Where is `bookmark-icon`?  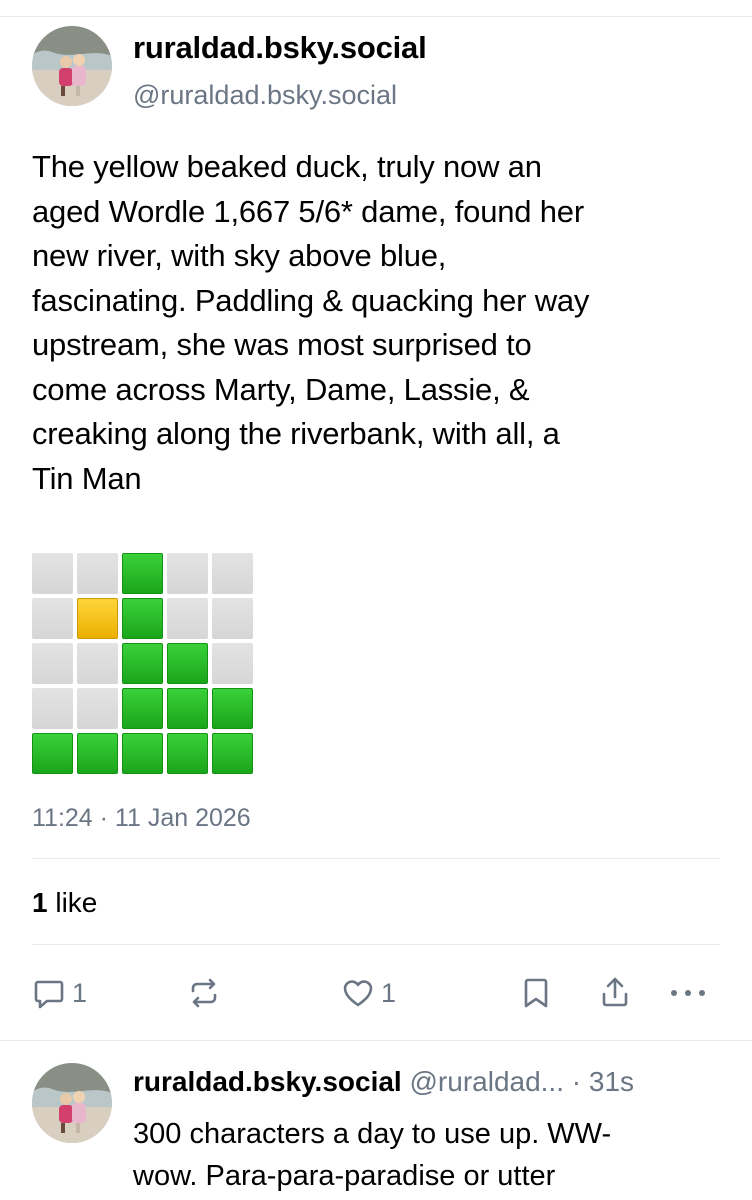 bookmark-icon is located at coordinates (536, 993).